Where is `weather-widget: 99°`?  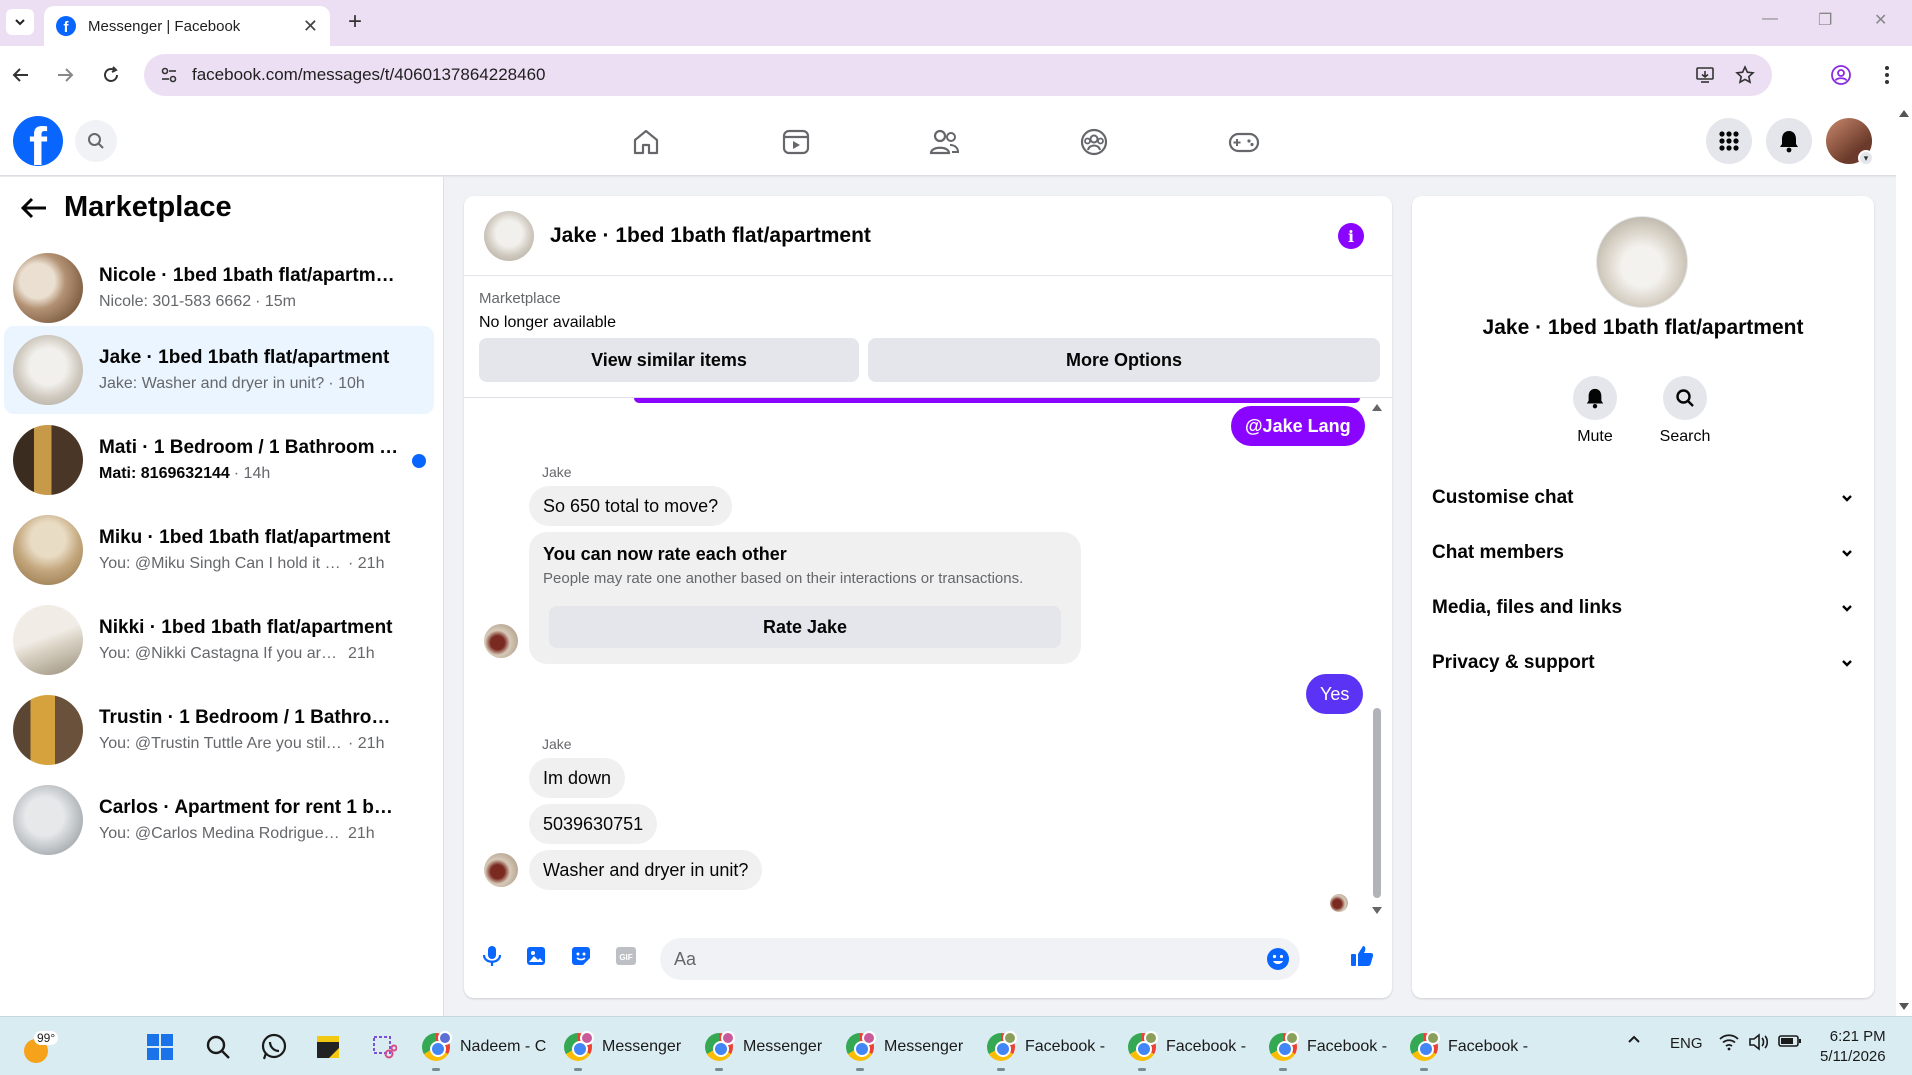 weather-widget: 99° is located at coordinates (39, 1047).